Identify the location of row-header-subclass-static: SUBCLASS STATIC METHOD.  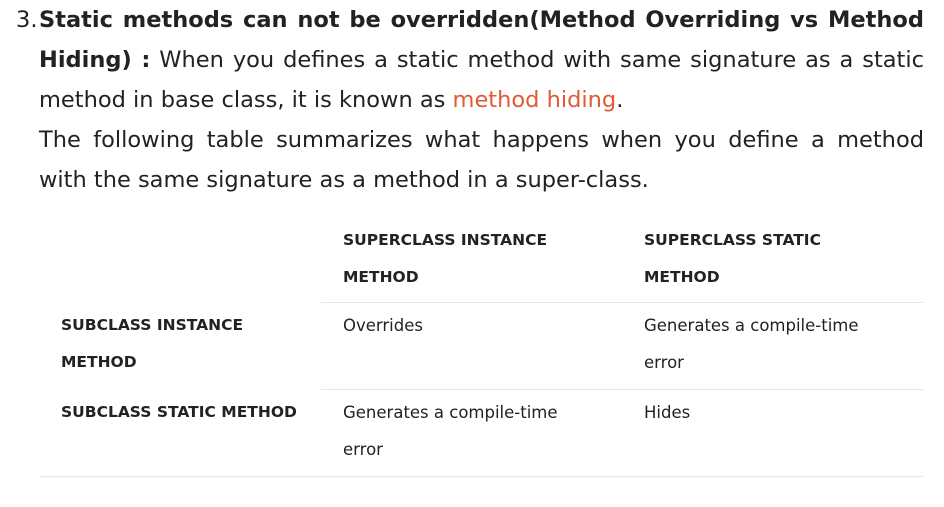
(180, 433).